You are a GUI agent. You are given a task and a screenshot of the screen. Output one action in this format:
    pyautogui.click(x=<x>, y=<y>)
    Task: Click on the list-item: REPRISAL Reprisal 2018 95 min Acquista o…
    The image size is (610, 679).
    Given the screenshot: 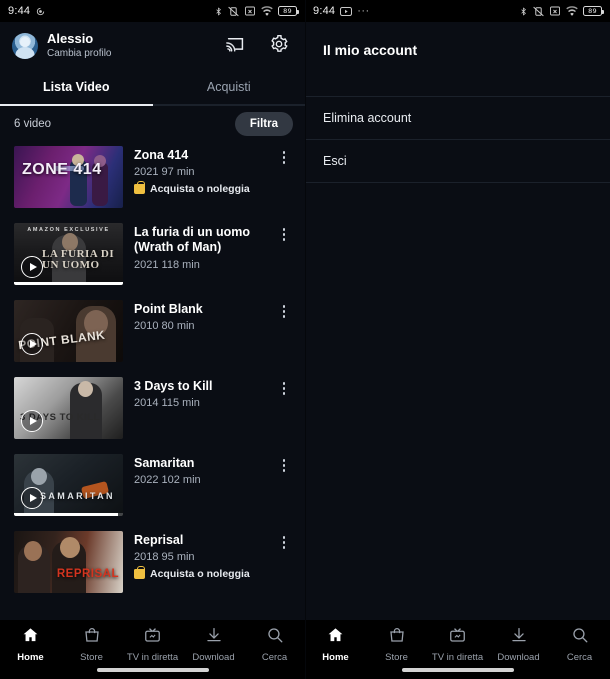 What is the action you would take?
    pyautogui.click(x=152, y=565)
    